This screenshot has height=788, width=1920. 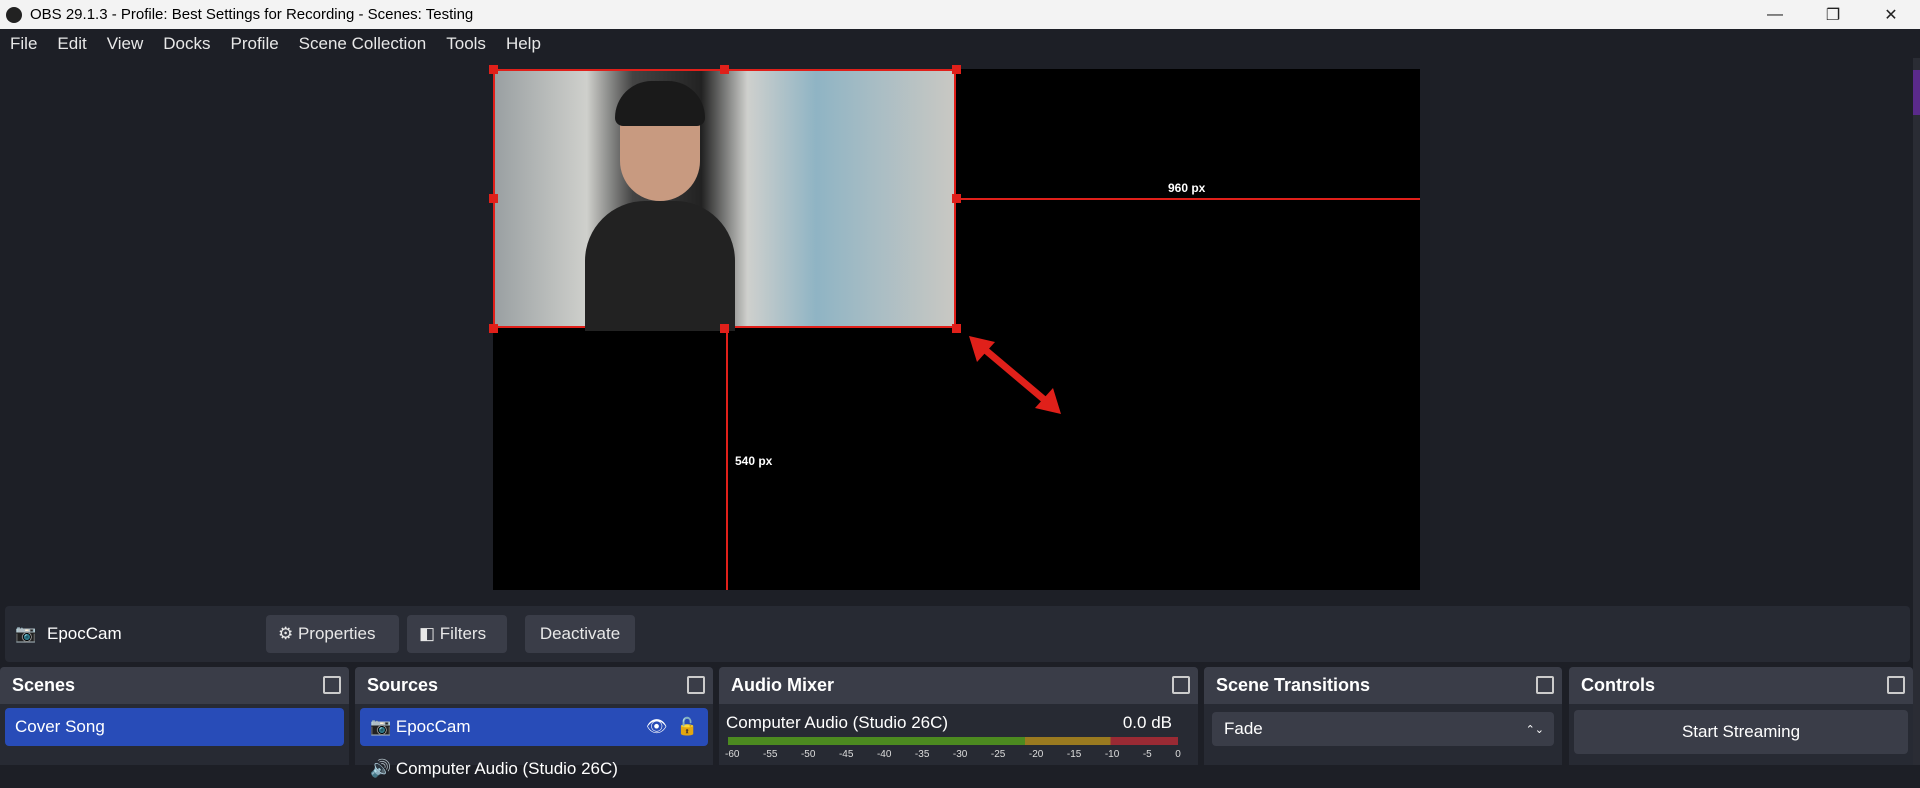 I want to click on meter-tick: -35, so click(x=922, y=754).